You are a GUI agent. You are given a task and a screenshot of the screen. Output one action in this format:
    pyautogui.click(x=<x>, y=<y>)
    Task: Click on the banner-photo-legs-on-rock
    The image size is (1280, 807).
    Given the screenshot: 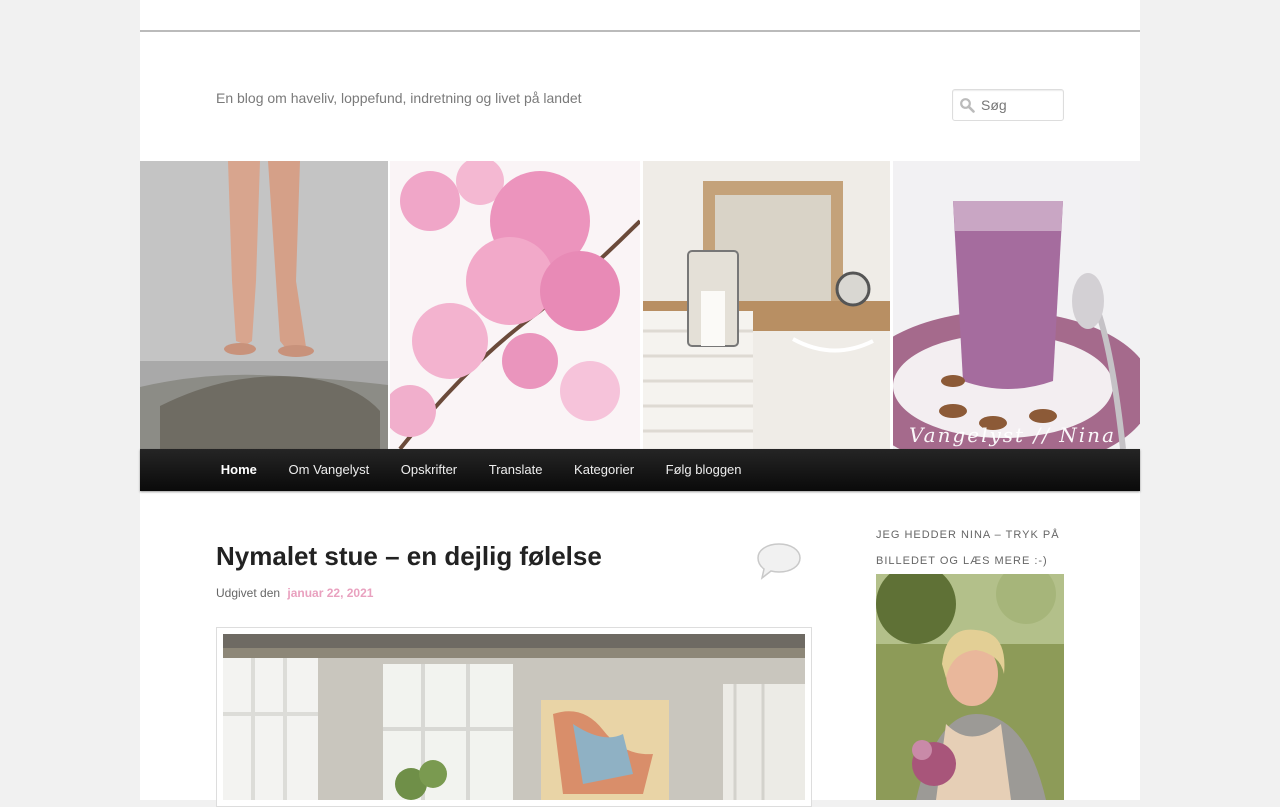 What is the action you would take?
    pyautogui.click(x=264, y=305)
    